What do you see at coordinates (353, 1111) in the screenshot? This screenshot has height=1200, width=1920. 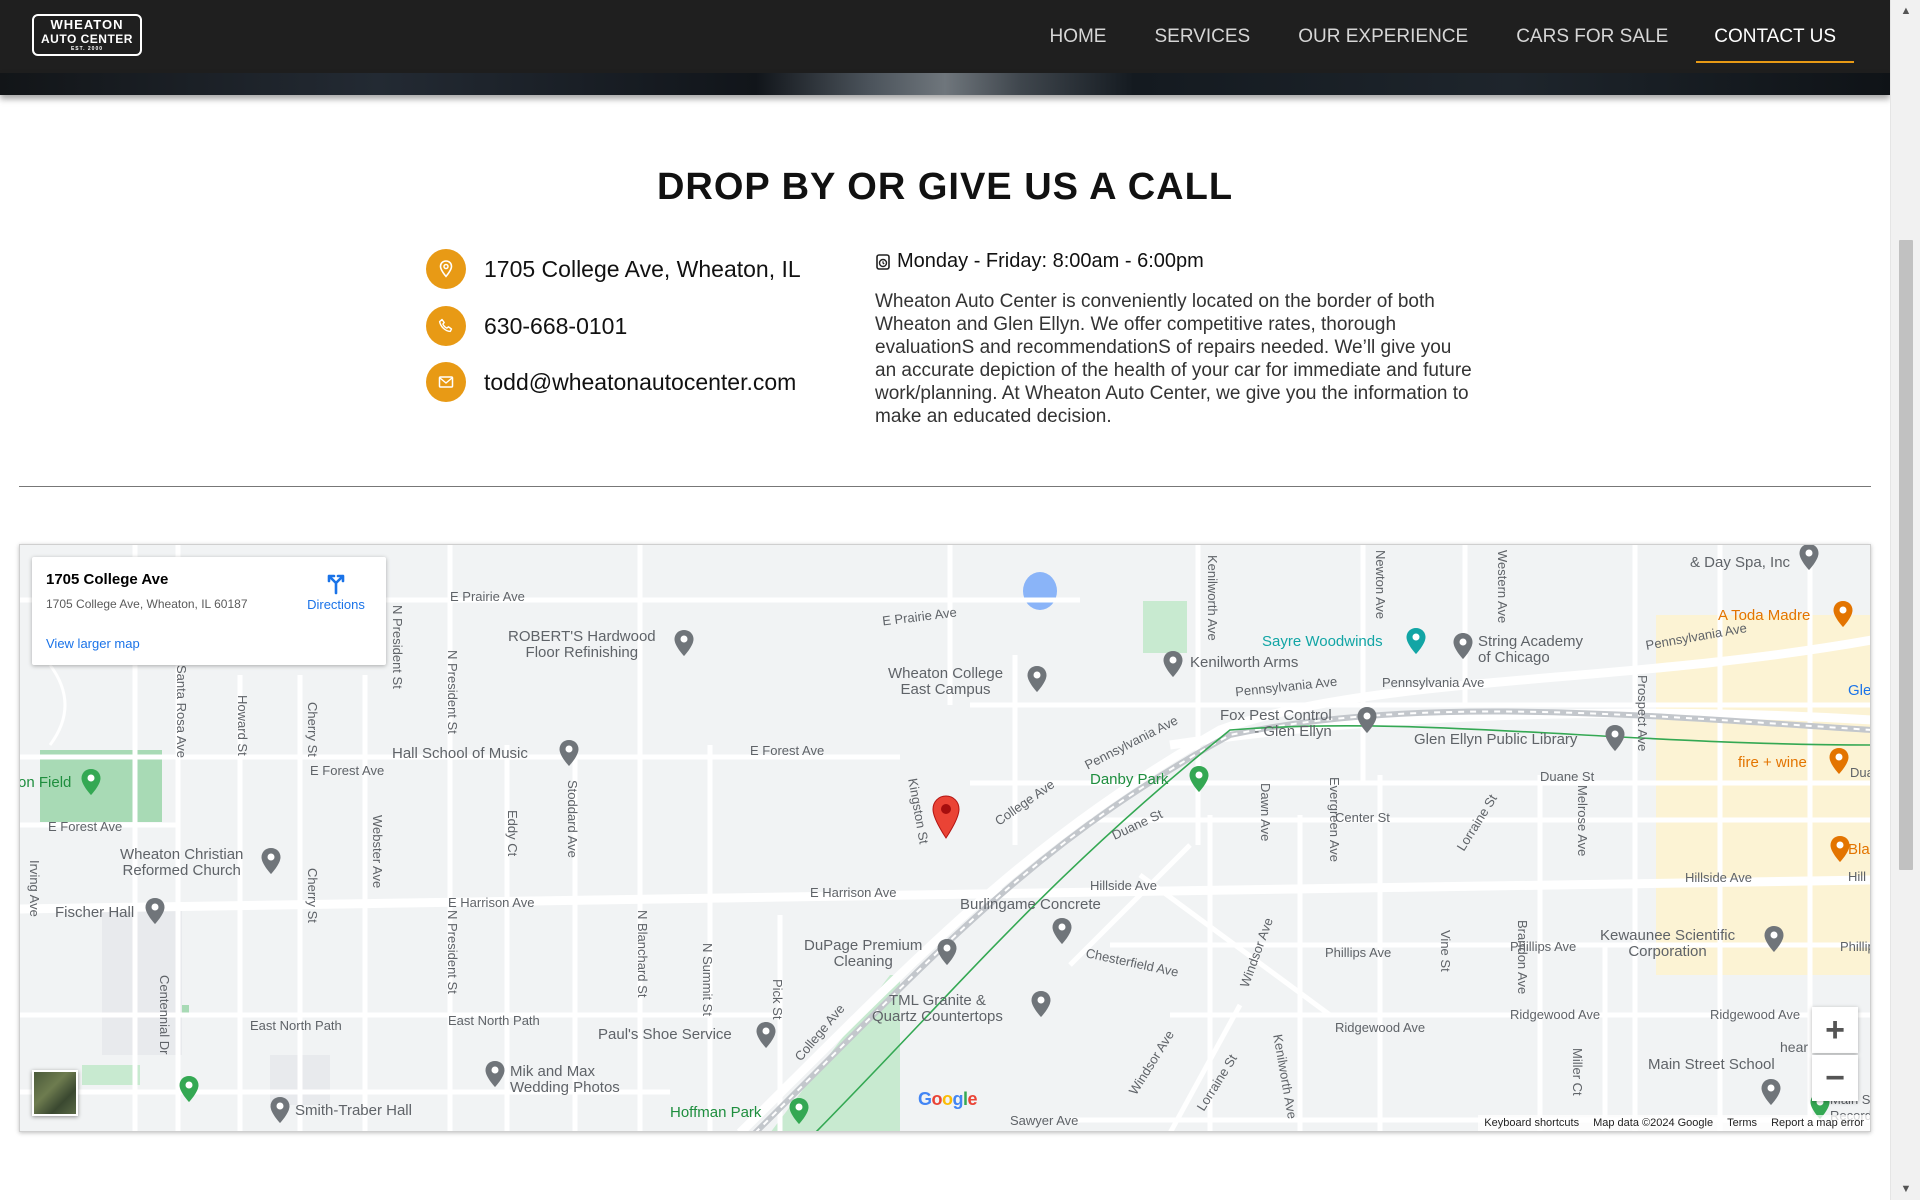 I see `poi-label: Smith-Traber Hall` at bounding box center [353, 1111].